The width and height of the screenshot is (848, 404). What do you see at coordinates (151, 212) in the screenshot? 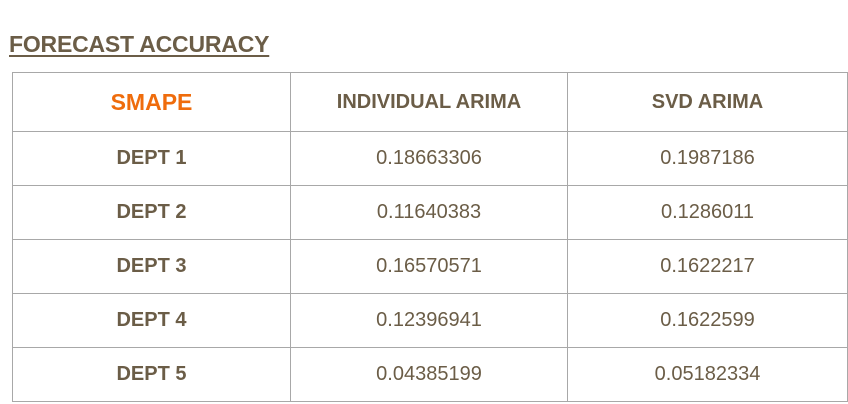
I see `row-label-dept: DEPT 2` at bounding box center [151, 212].